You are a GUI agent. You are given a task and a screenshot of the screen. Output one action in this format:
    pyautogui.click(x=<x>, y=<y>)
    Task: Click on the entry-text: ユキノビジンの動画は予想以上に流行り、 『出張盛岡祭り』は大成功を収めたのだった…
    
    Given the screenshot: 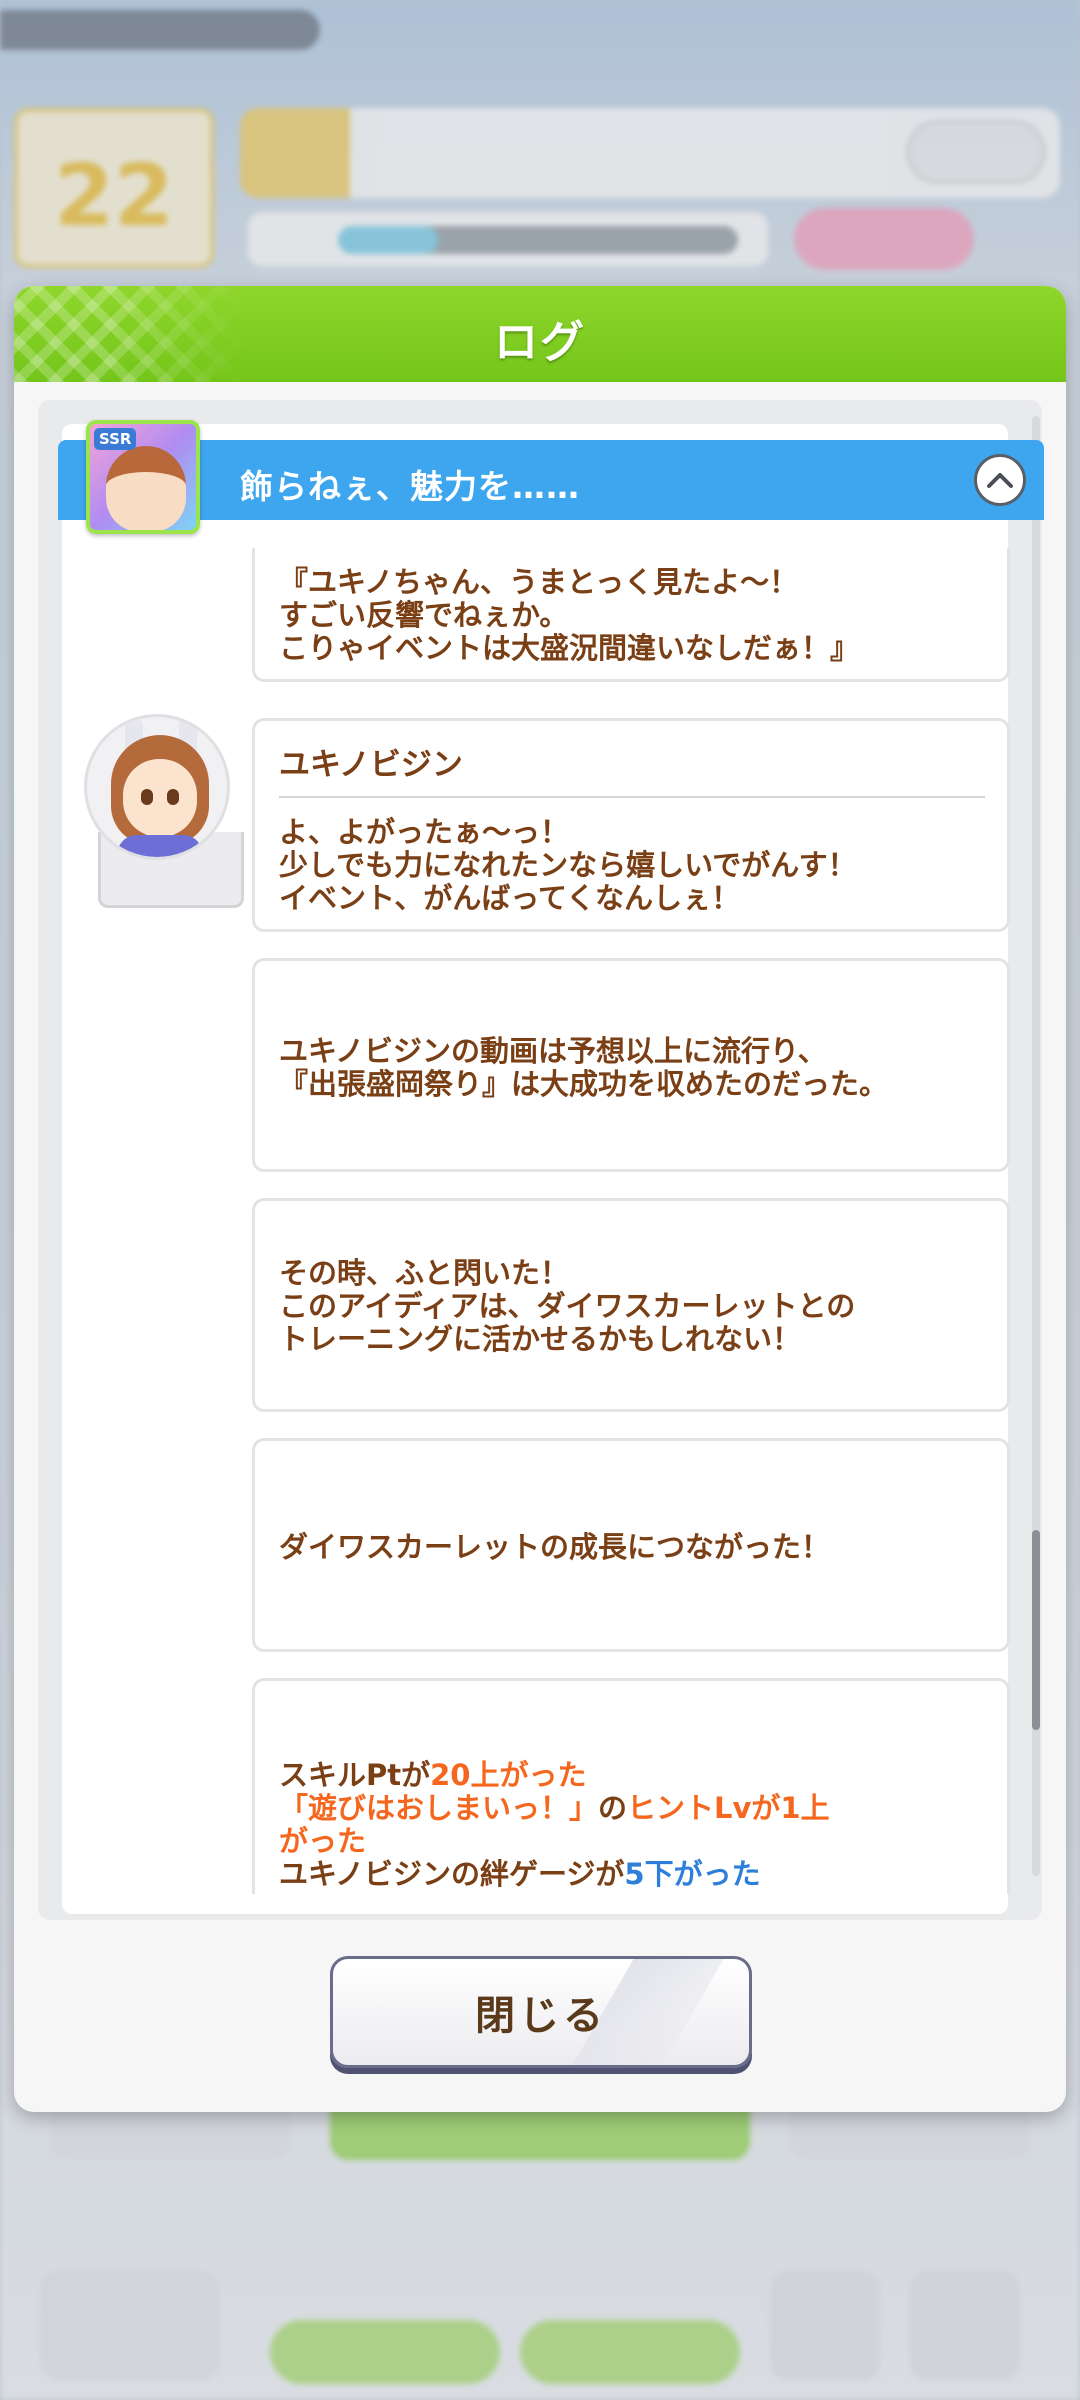 What is the action you would take?
    pyautogui.click(x=584, y=1067)
    